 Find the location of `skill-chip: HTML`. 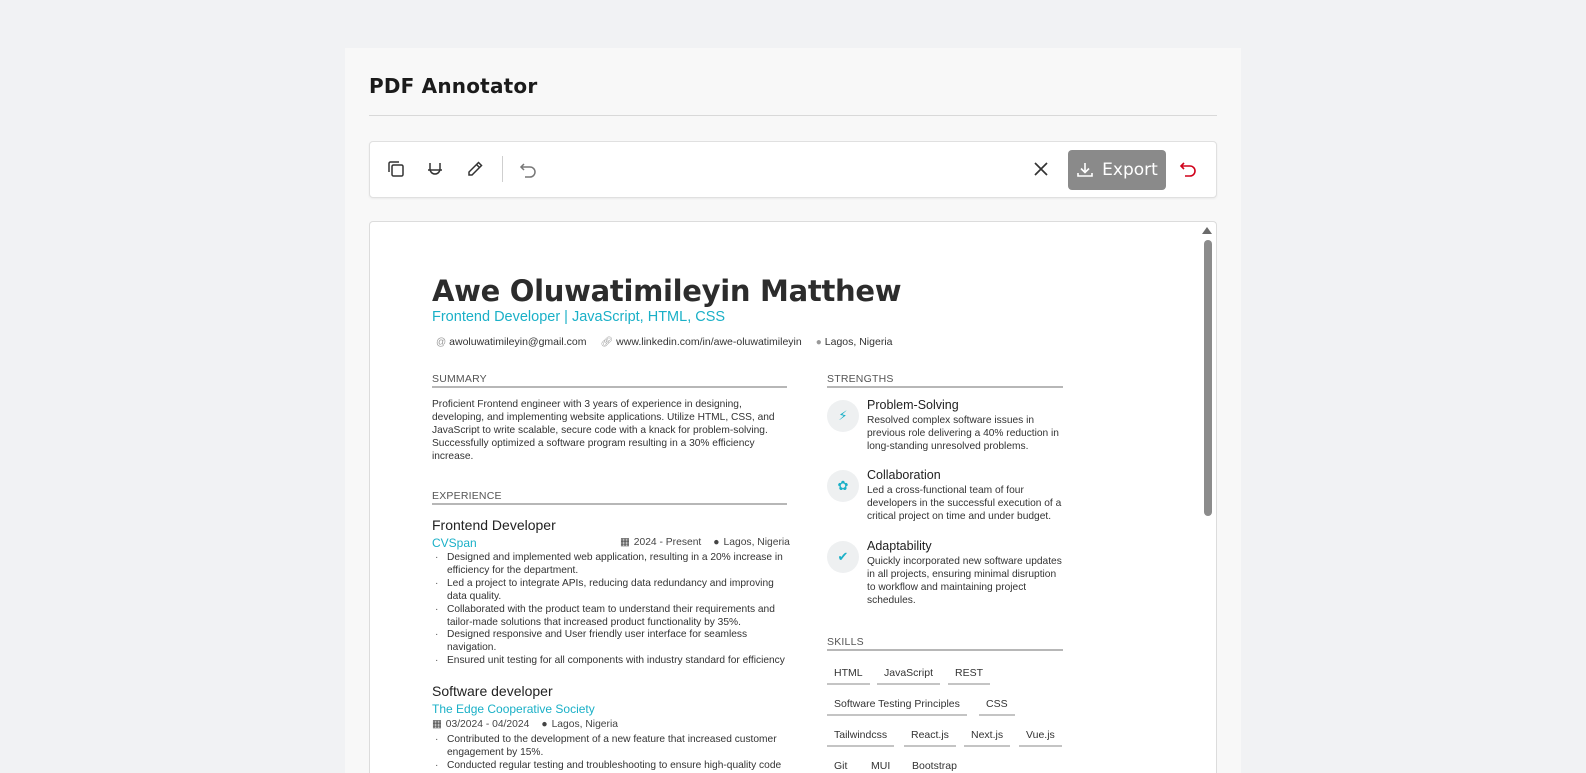

skill-chip: HTML is located at coordinates (848, 675).